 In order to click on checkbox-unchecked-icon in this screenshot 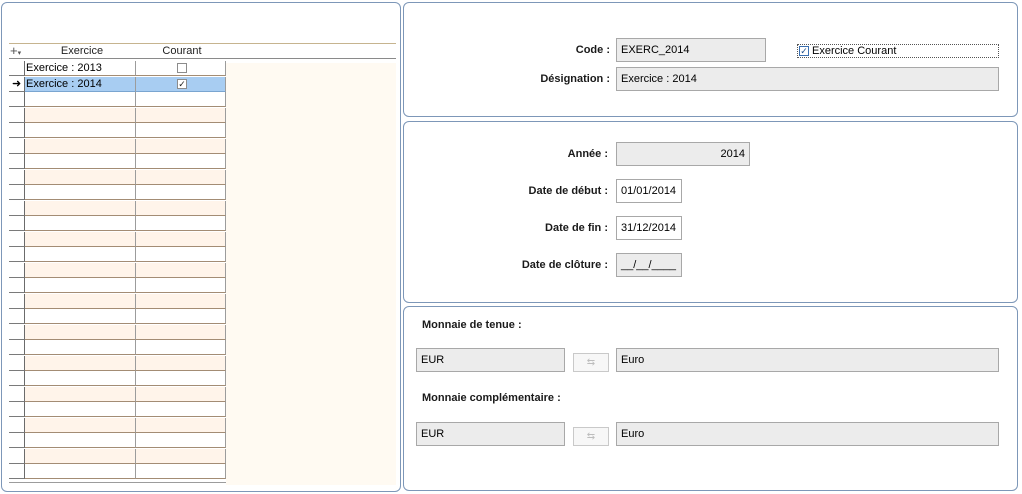, I will do `click(182, 68)`.